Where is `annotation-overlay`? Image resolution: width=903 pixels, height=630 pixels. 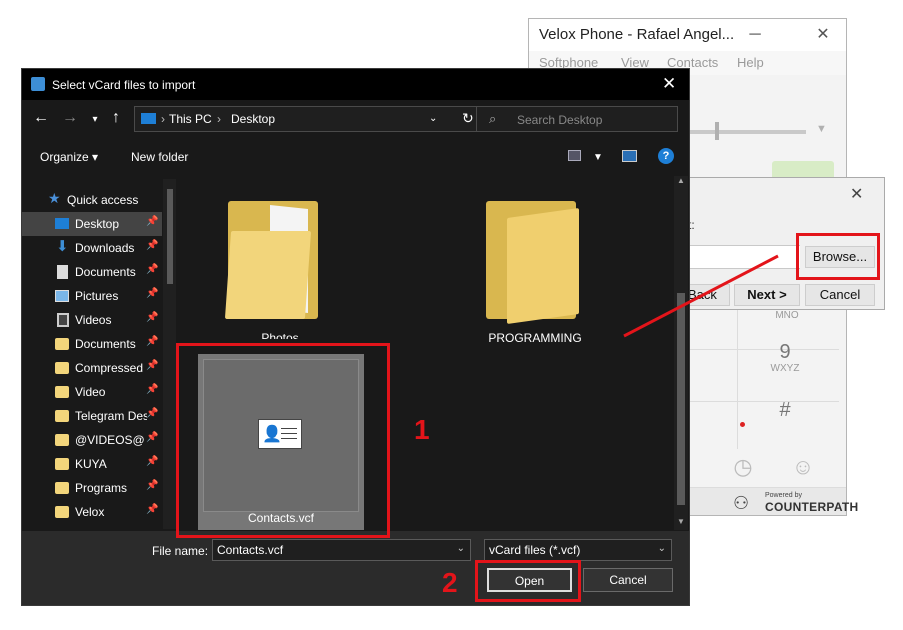 annotation-overlay is located at coordinates (701, 296).